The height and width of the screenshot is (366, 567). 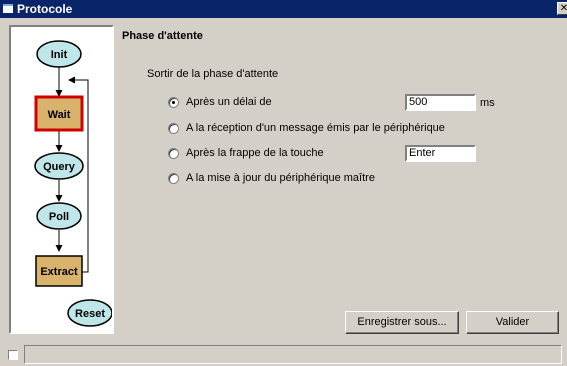 I want to click on radio-delay, so click(x=173, y=102).